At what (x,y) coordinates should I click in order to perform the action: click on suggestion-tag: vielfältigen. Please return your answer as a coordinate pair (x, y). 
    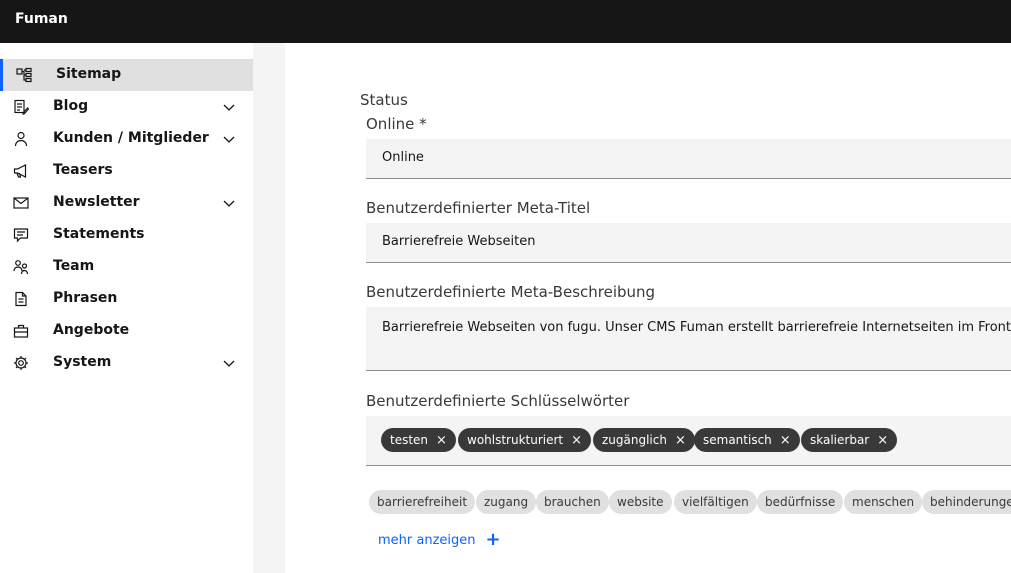
    Looking at the image, I should click on (715, 502).